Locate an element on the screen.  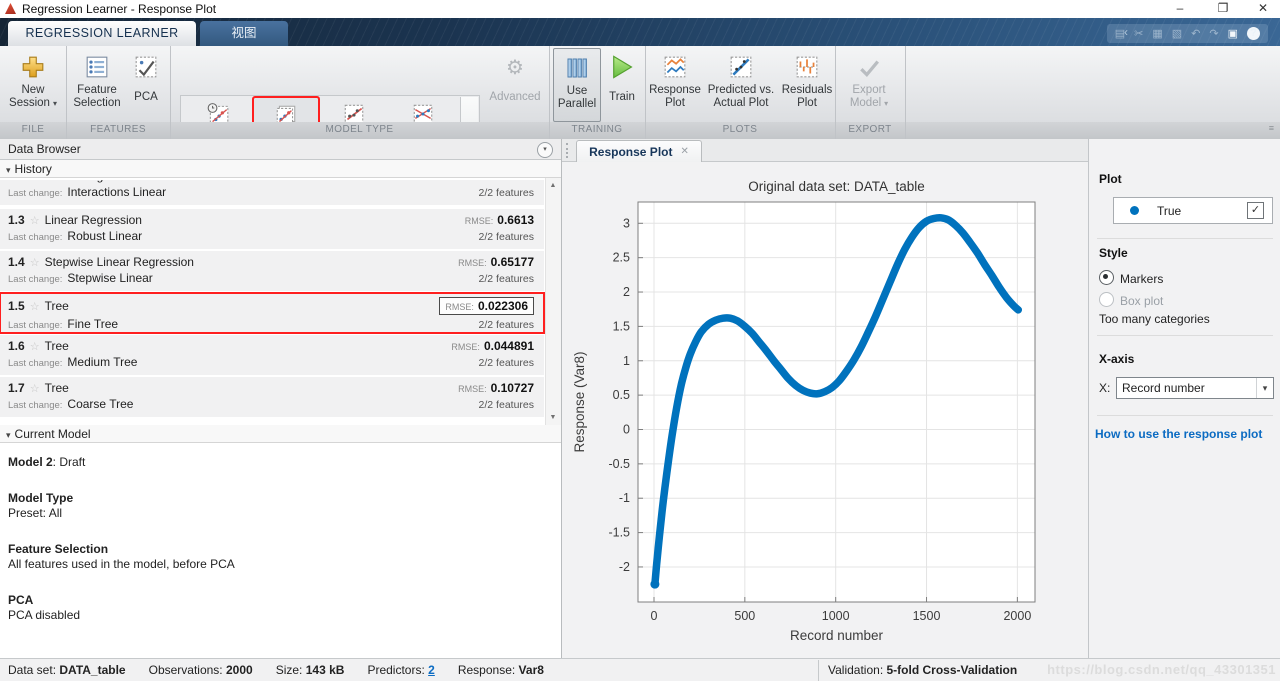
model-type-header: Model Type is located at coordinates (41, 498).